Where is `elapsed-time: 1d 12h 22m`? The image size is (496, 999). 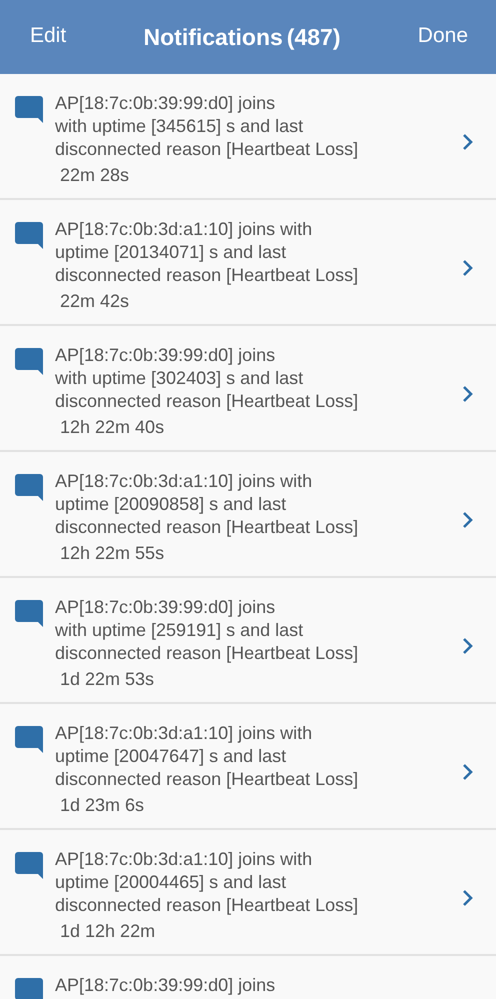
elapsed-time: 1d 12h 22m is located at coordinates (108, 931).